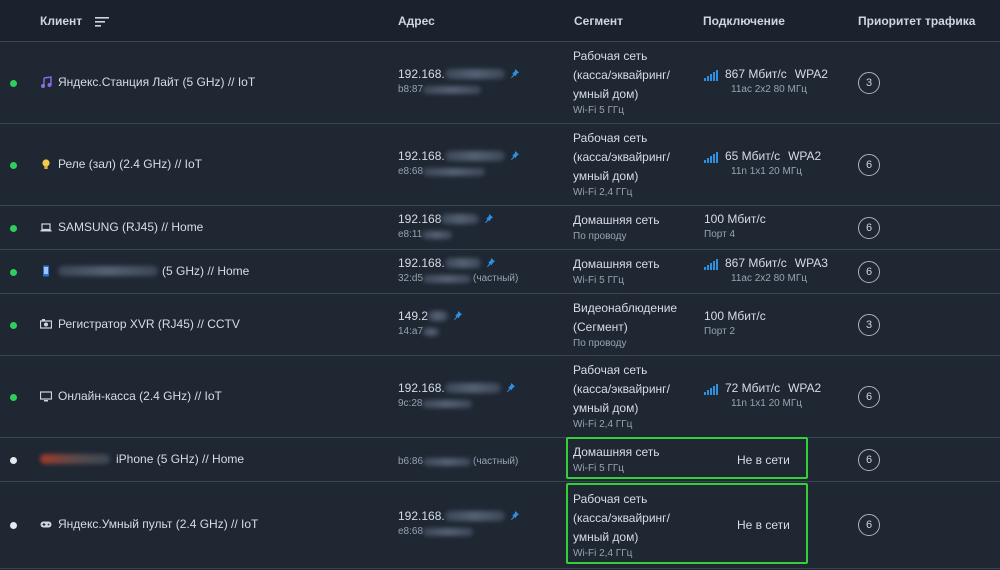  I want to click on connection-cell: 65 Мбит/с WPA2 11n 1x1 20 МГц, so click(762, 163).